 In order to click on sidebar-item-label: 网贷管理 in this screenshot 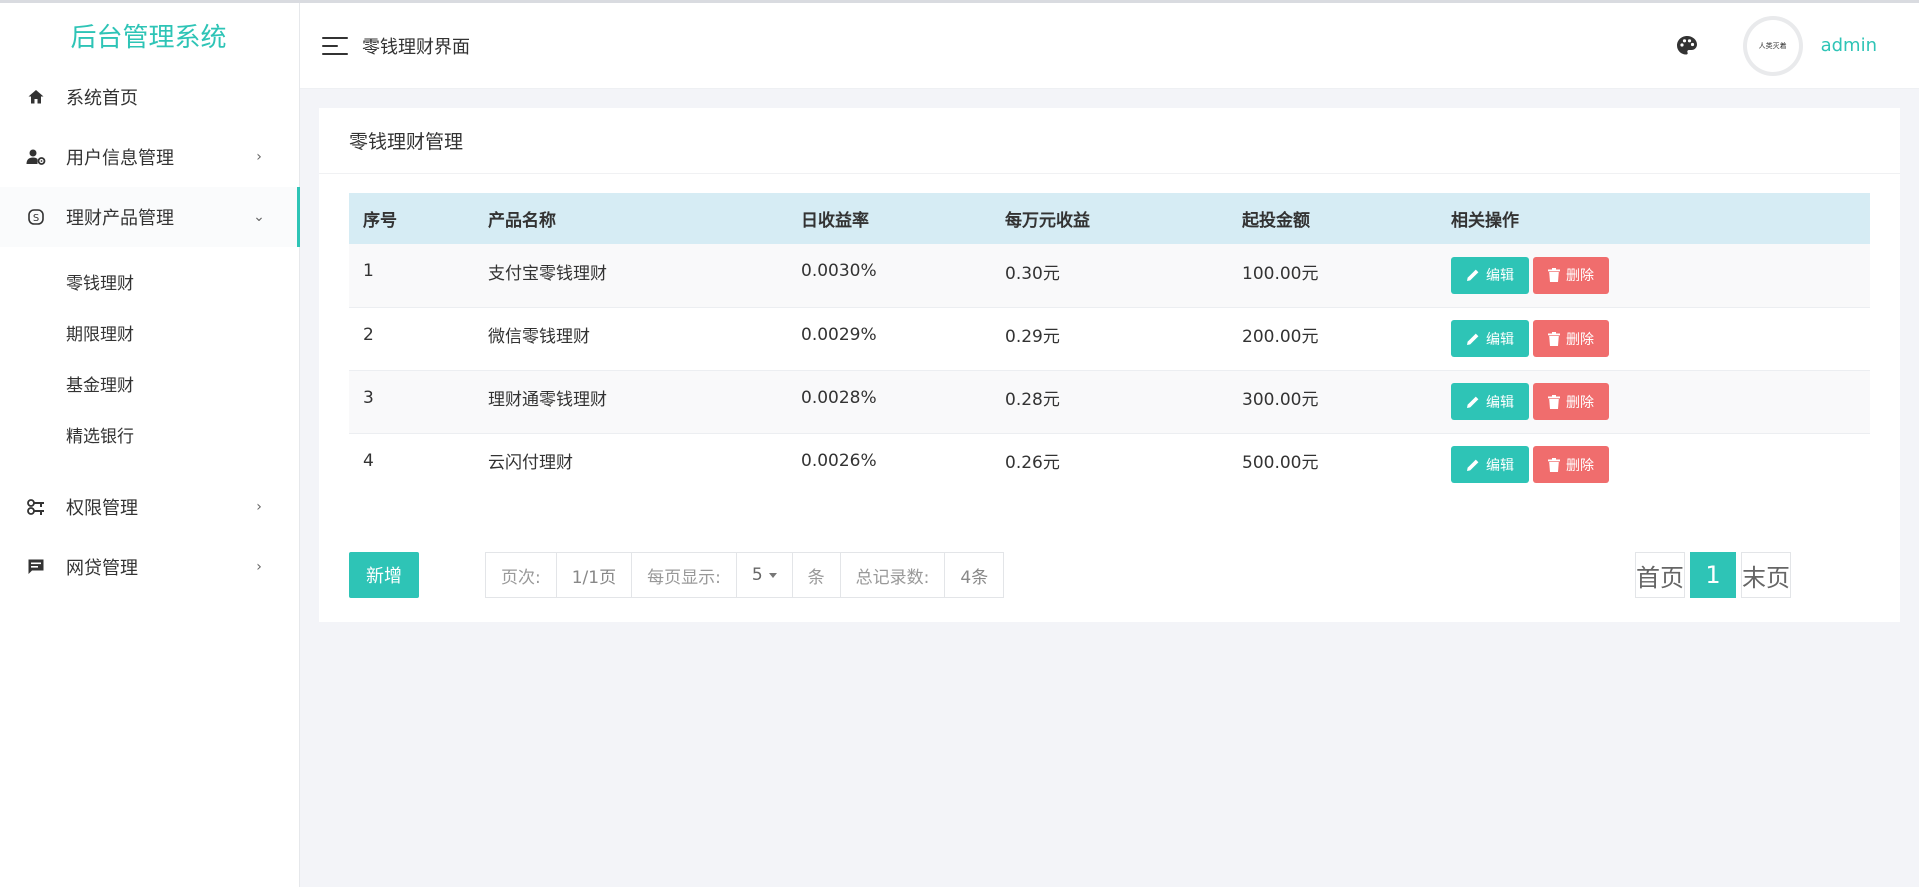, I will do `click(102, 568)`.